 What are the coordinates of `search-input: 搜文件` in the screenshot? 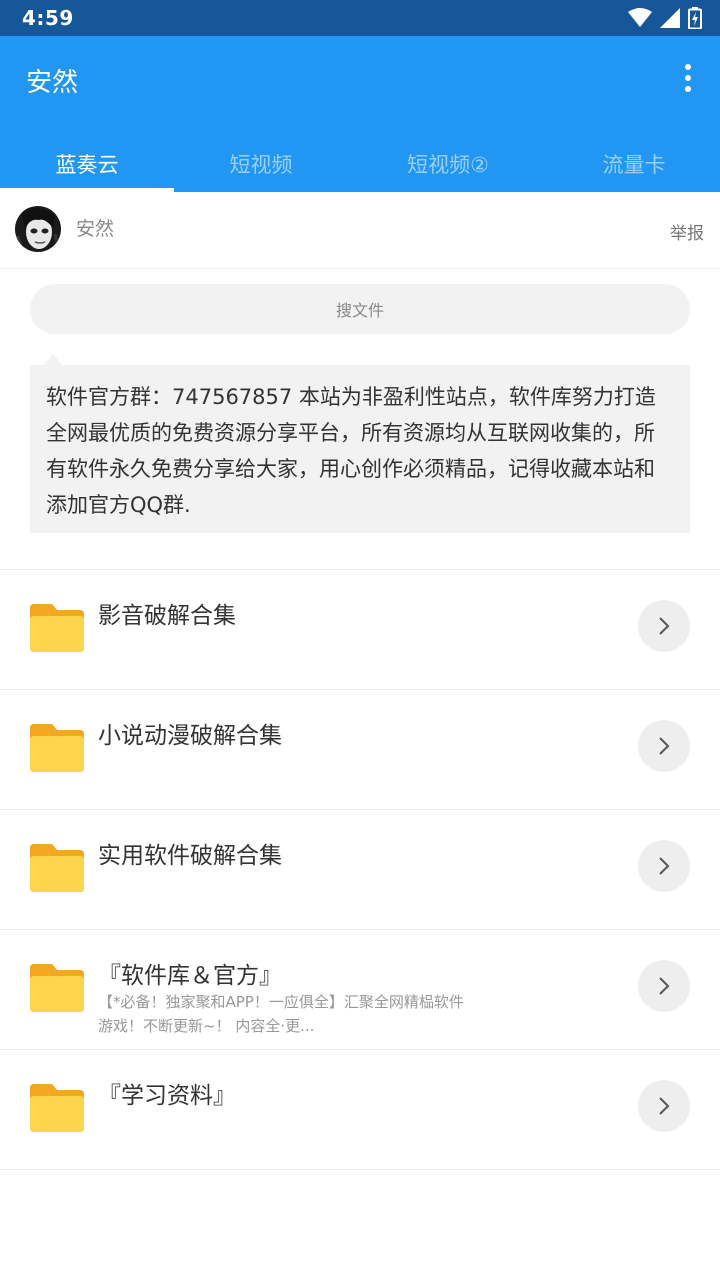 It's located at (360, 309).